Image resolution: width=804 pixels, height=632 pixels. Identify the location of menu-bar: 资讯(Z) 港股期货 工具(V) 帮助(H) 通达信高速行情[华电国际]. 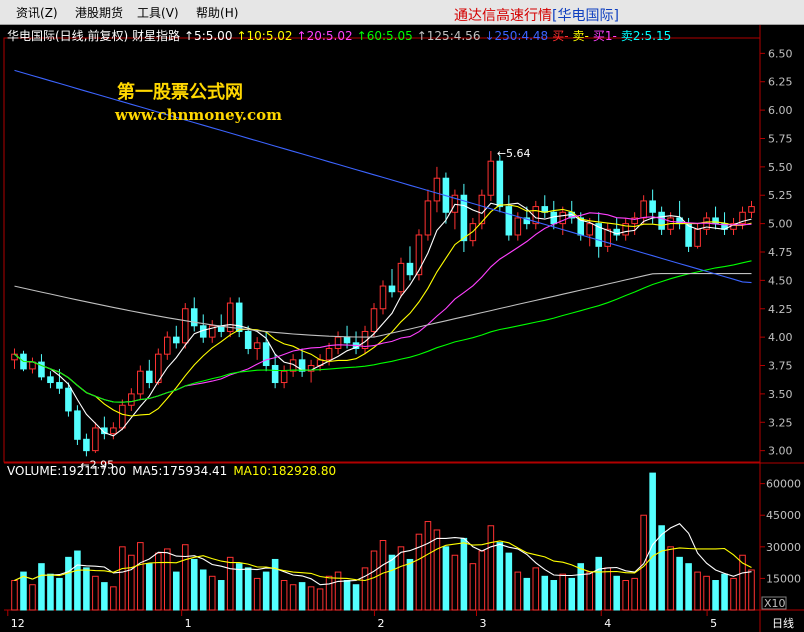
(402, 12).